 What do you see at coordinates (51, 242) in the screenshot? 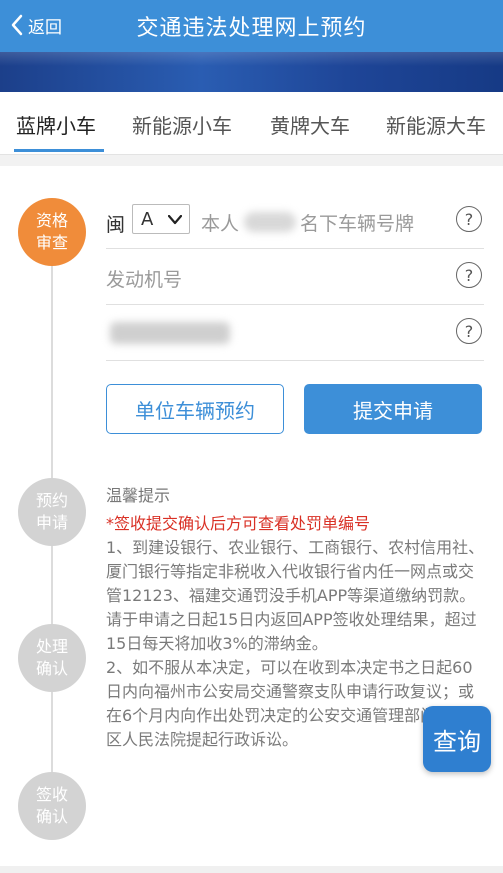
I see `step-label-line2: 审查` at bounding box center [51, 242].